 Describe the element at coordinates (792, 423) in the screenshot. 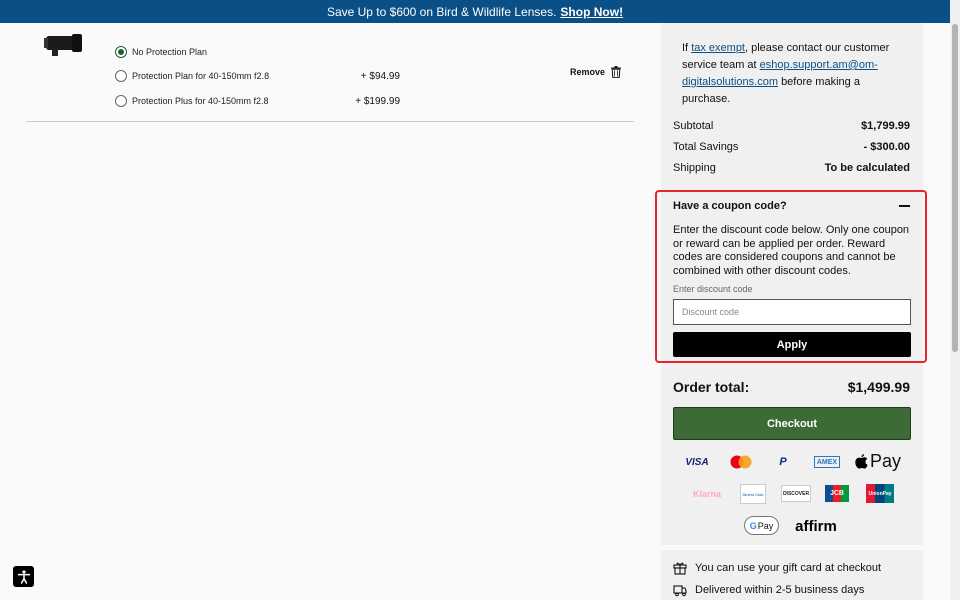

I see `checkout-button: Checkout` at that location.